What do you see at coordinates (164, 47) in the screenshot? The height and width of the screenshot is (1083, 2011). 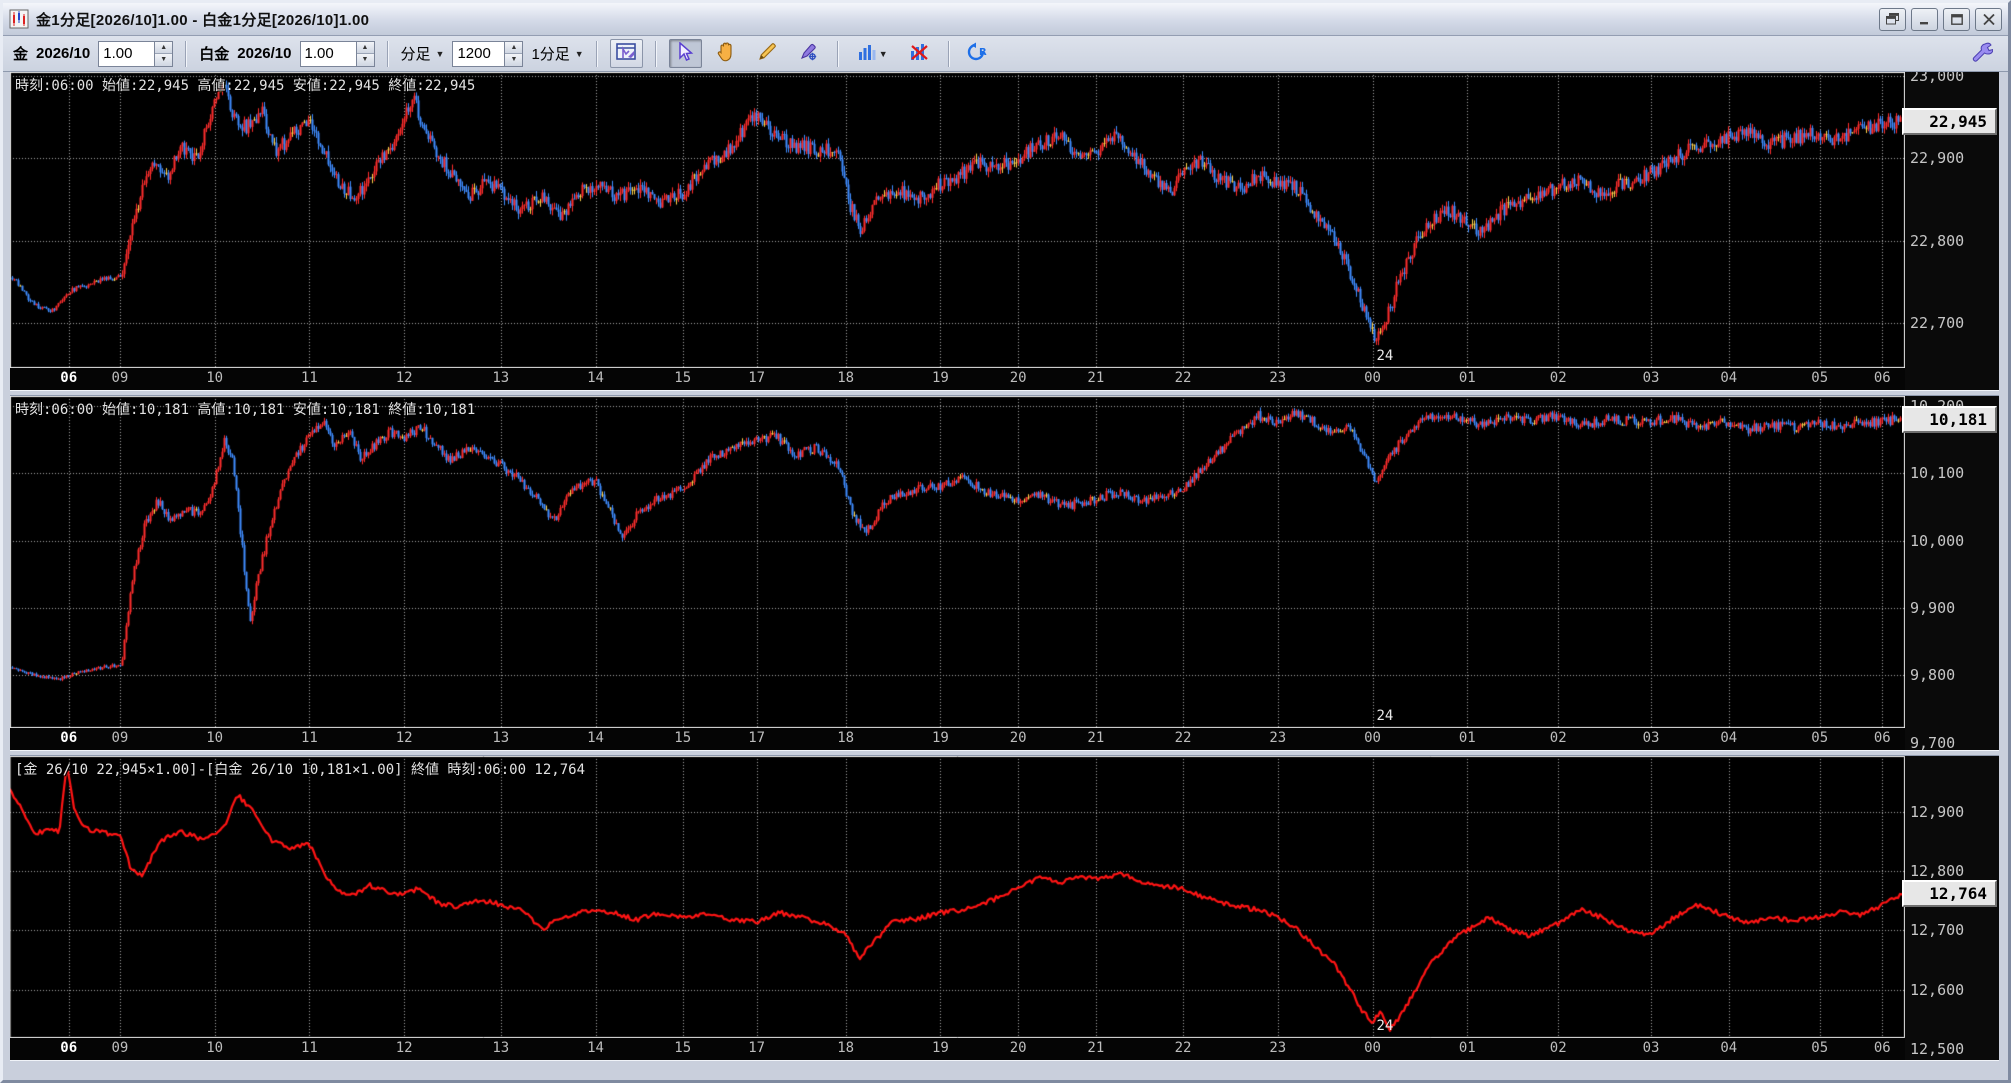 I see `gold-multiplier-up-button: ▲` at bounding box center [164, 47].